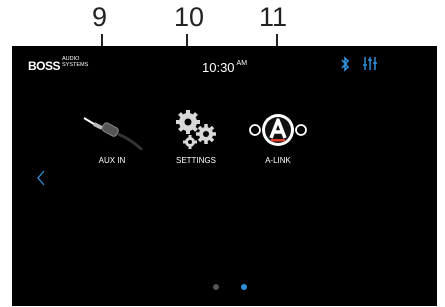 The height and width of the screenshot is (307, 445). What do you see at coordinates (218, 67) in the screenshot?
I see `clock-time: 10:30` at bounding box center [218, 67].